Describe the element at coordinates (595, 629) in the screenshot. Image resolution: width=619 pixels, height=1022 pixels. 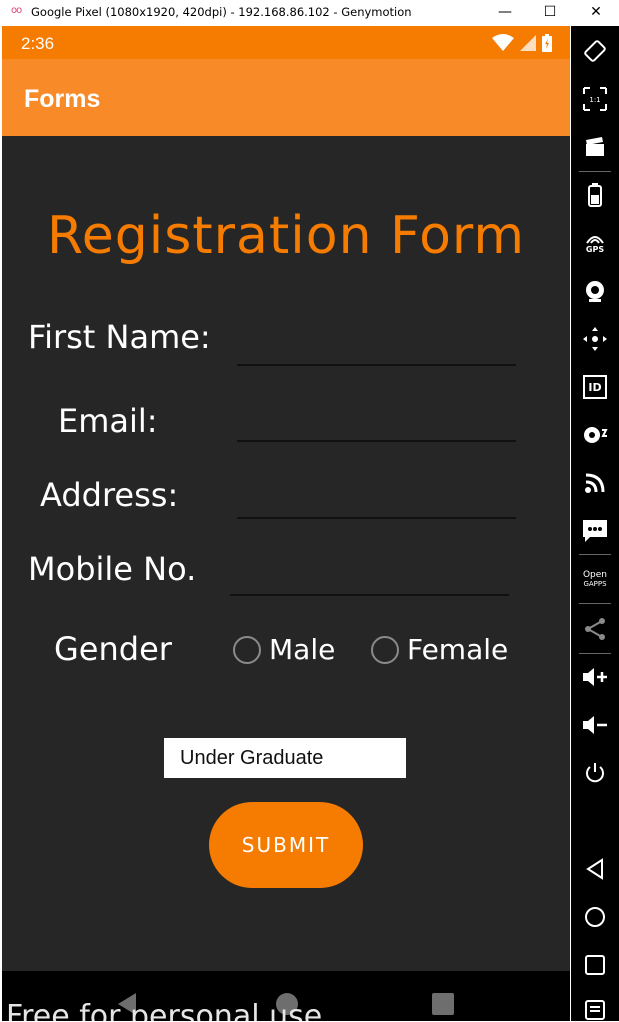
I see `share-icon` at that location.